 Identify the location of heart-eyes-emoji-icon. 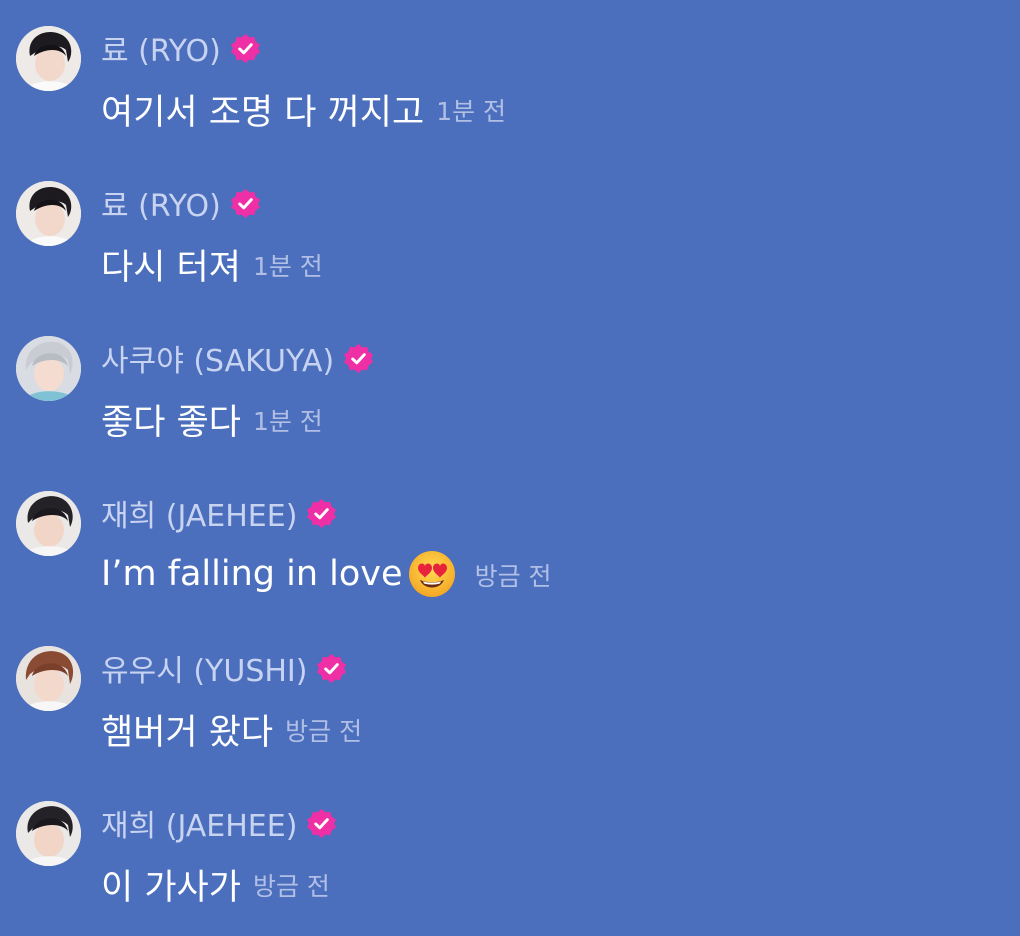
(432, 574).